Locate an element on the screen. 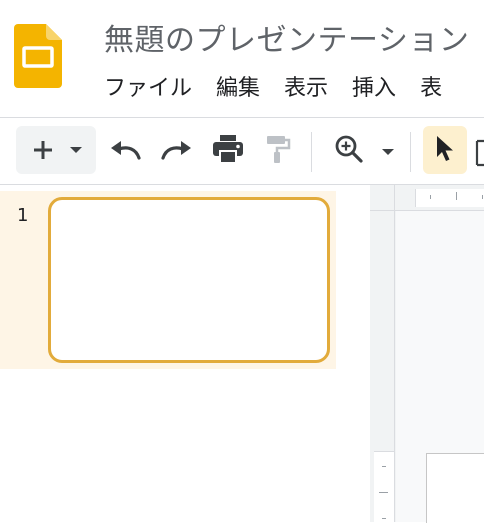 Image resolution: width=484 pixels, height=523 pixels. plus-icon is located at coordinates (43, 150).